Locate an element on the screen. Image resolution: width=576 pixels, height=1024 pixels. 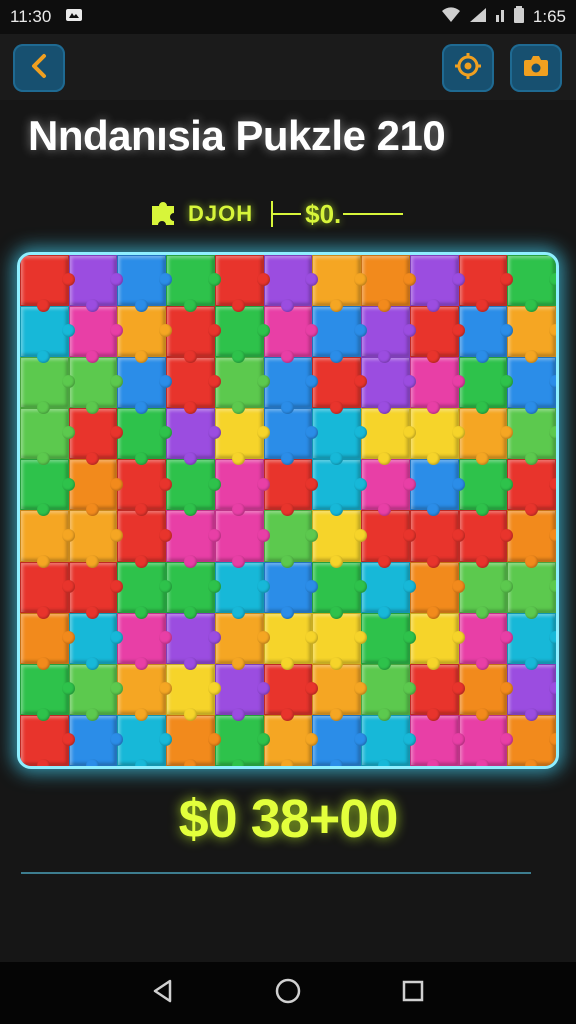
nav-recents-button is located at coordinates (413, 993).